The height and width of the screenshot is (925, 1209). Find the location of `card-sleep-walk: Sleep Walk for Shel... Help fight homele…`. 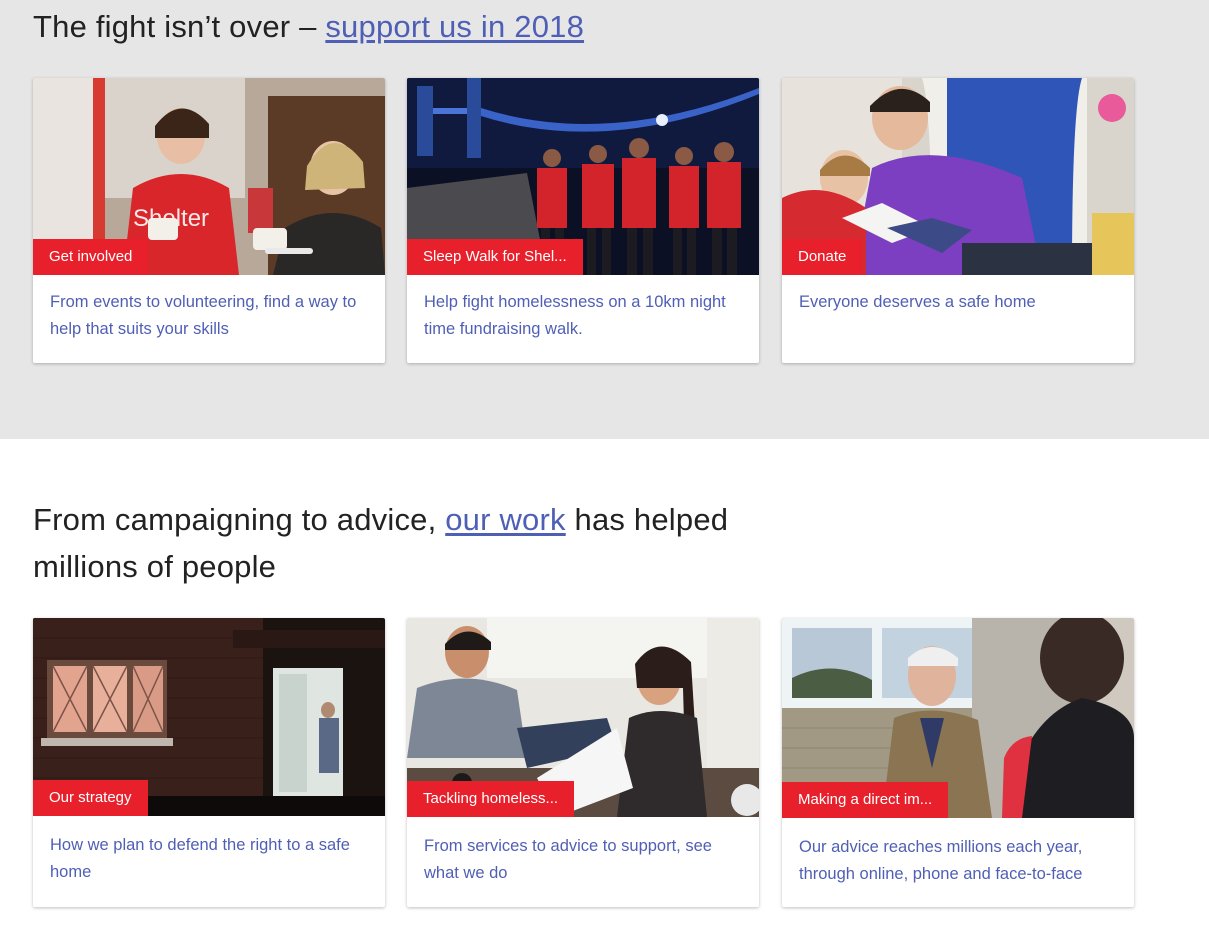

card-sleep-walk: Sleep Walk for Shel... Help fight homele… is located at coordinates (583, 220).